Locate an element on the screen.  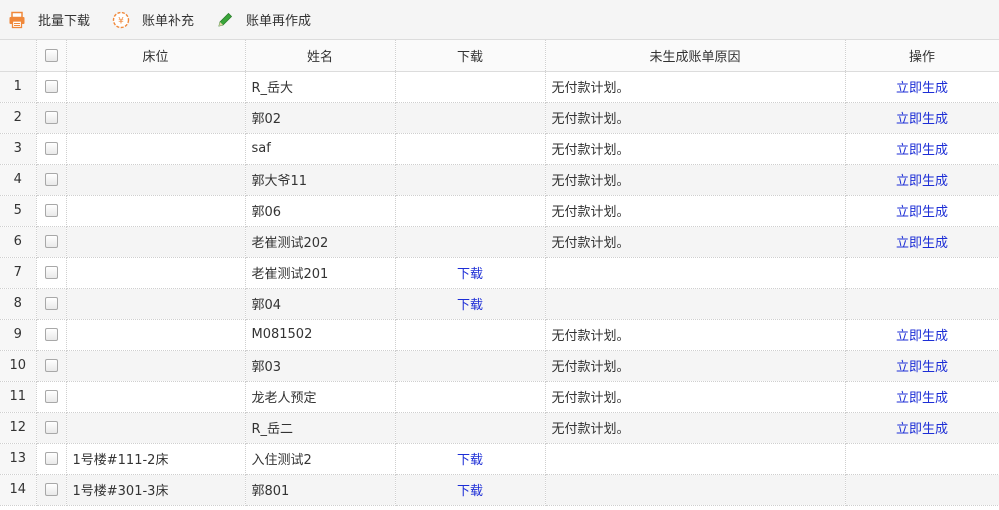
pencil-icon is located at coordinates (225, 20).